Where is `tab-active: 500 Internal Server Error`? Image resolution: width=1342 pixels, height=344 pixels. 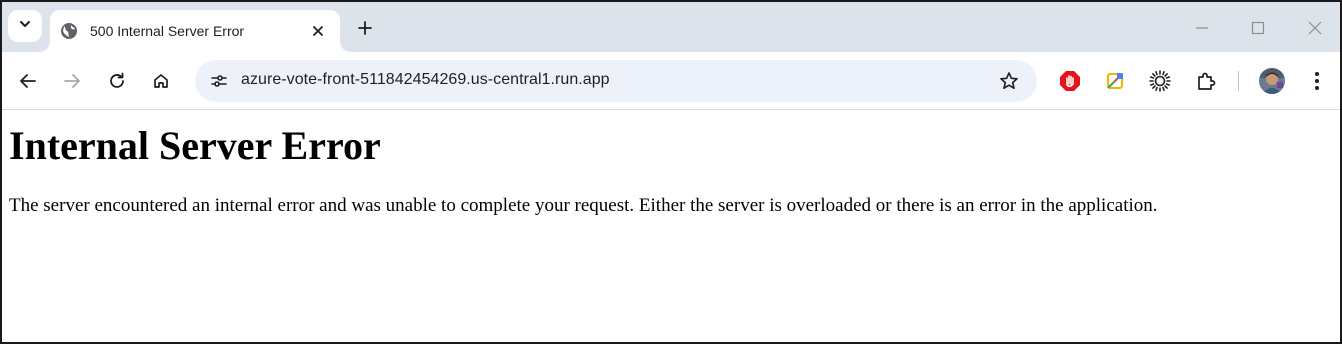
tab-active: 500 Internal Server Error is located at coordinates (195, 31).